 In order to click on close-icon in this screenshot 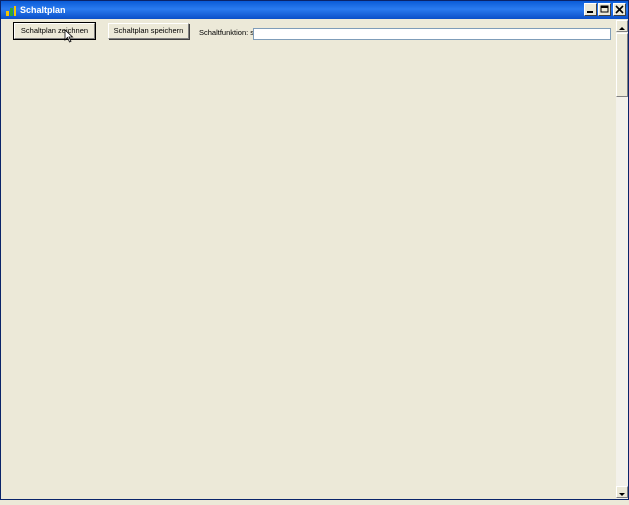, I will do `click(619, 9)`.